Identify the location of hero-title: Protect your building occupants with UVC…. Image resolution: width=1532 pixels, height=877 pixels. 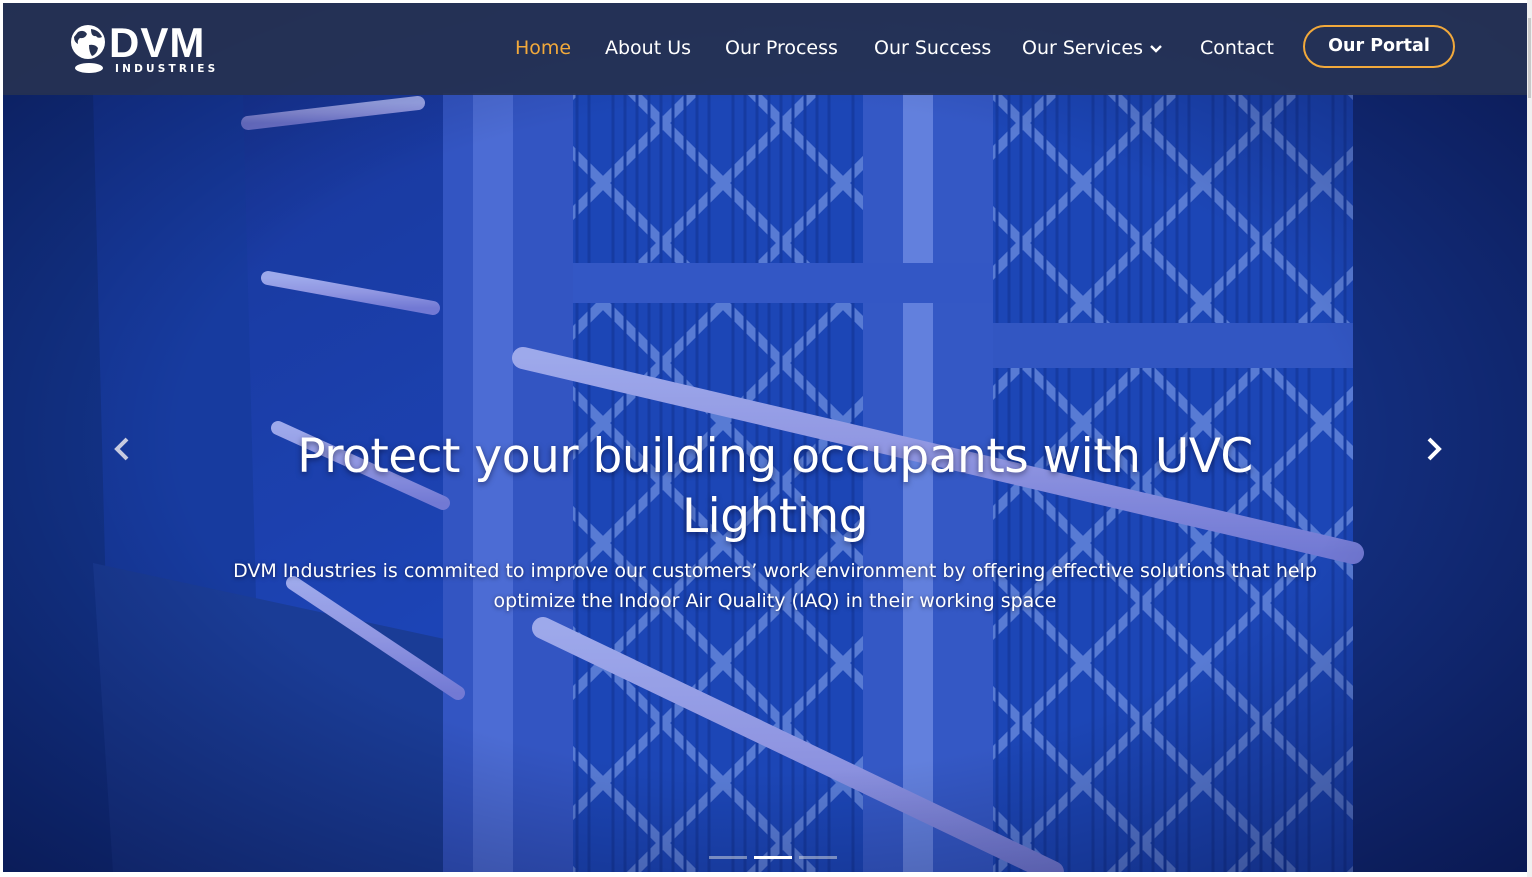
(775, 486).